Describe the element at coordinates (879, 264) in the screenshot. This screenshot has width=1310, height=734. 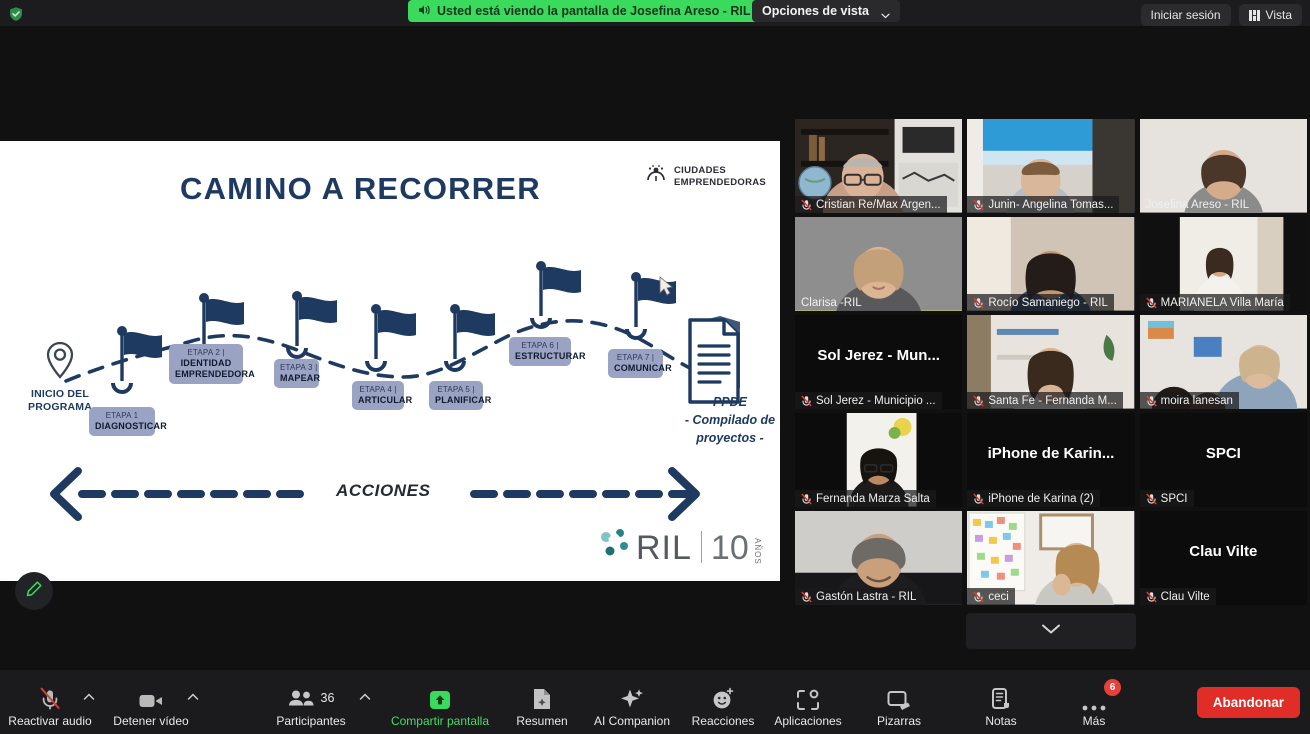
I see `video-tile-clarisa: Clarisa -RIL` at that location.